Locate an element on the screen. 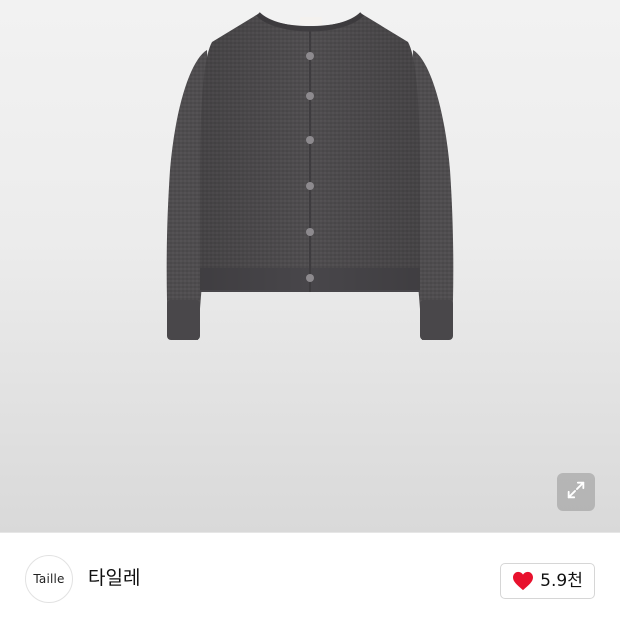 The image size is (620, 620). like-count: 5.9천 is located at coordinates (561, 581).